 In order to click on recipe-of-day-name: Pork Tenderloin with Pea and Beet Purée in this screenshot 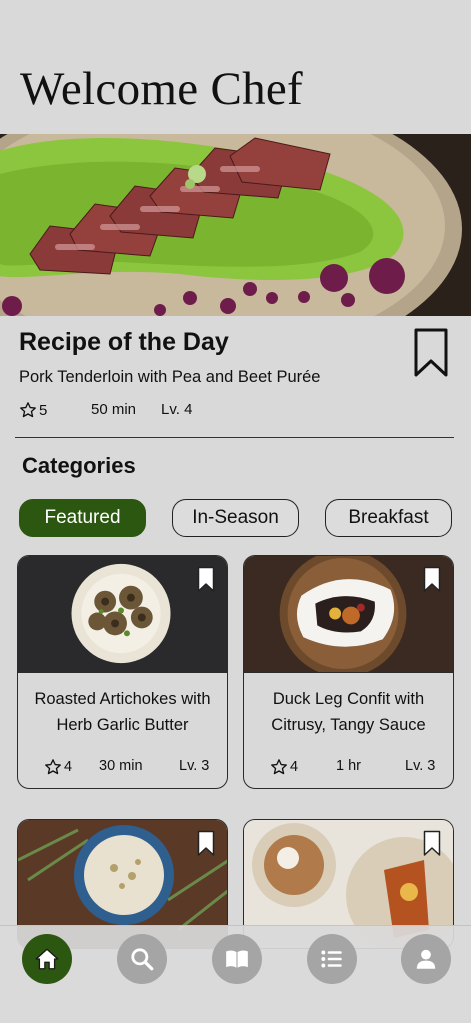, I will do `click(169, 377)`.